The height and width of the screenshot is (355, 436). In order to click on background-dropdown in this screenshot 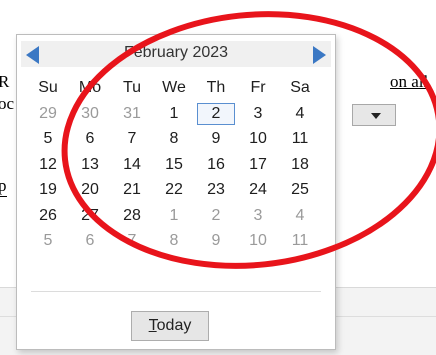, I will do `click(374, 115)`.